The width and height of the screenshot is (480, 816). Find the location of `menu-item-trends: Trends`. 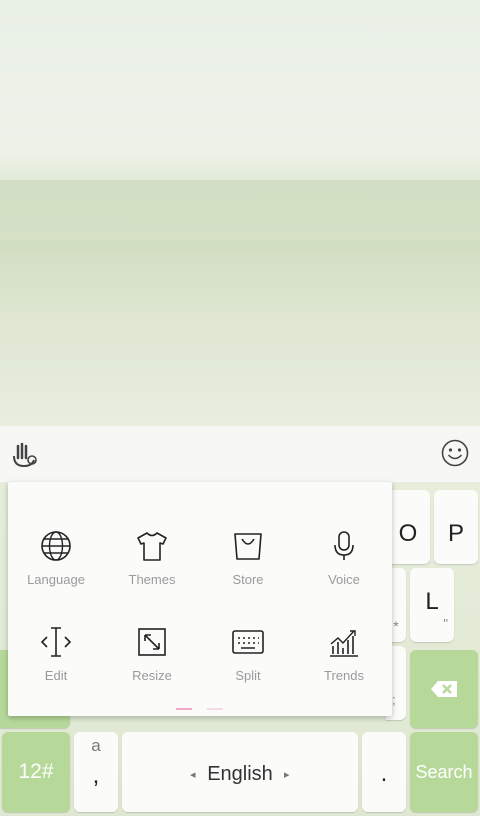

menu-item-trends: Trends is located at coordinates (344, 654).